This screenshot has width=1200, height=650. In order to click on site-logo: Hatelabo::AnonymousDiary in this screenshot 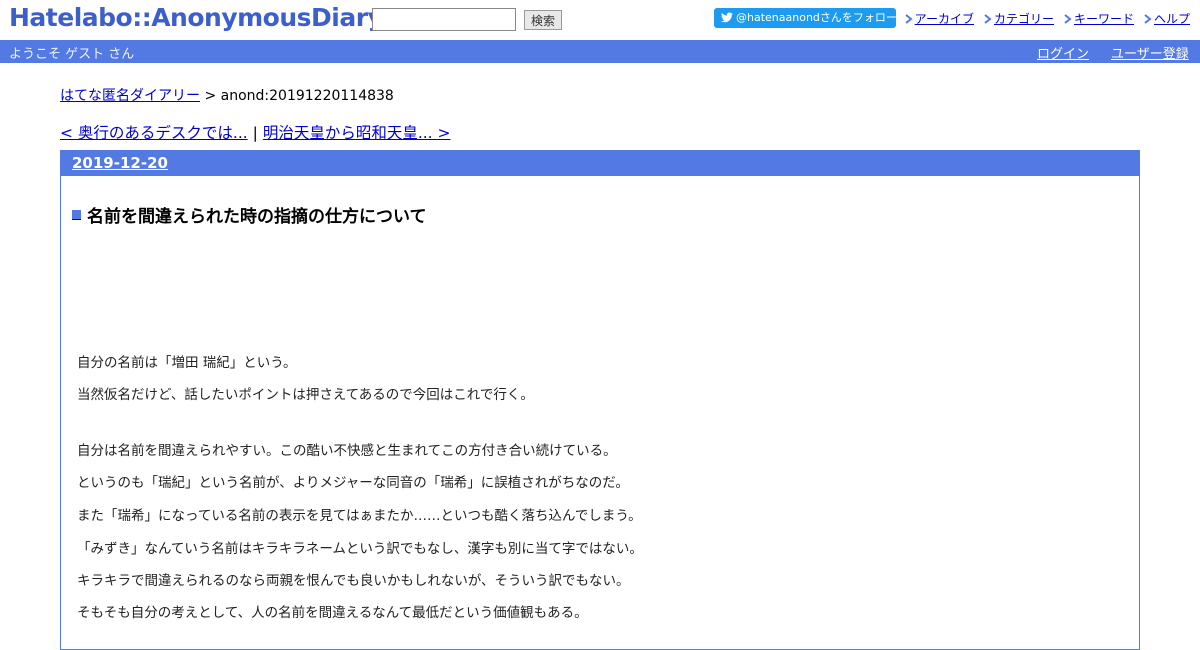, I will do `click(196, 17)`.